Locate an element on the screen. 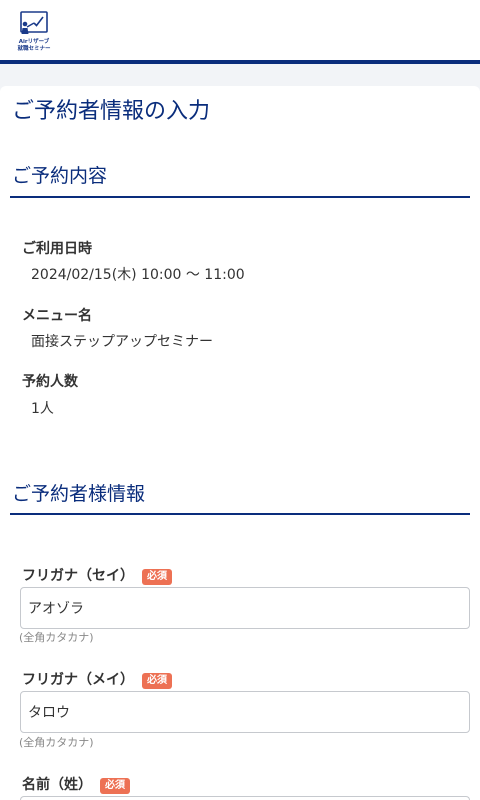 This screenshot has width=480, height=800. customer-section-divider is located at coordinates (240, 514).